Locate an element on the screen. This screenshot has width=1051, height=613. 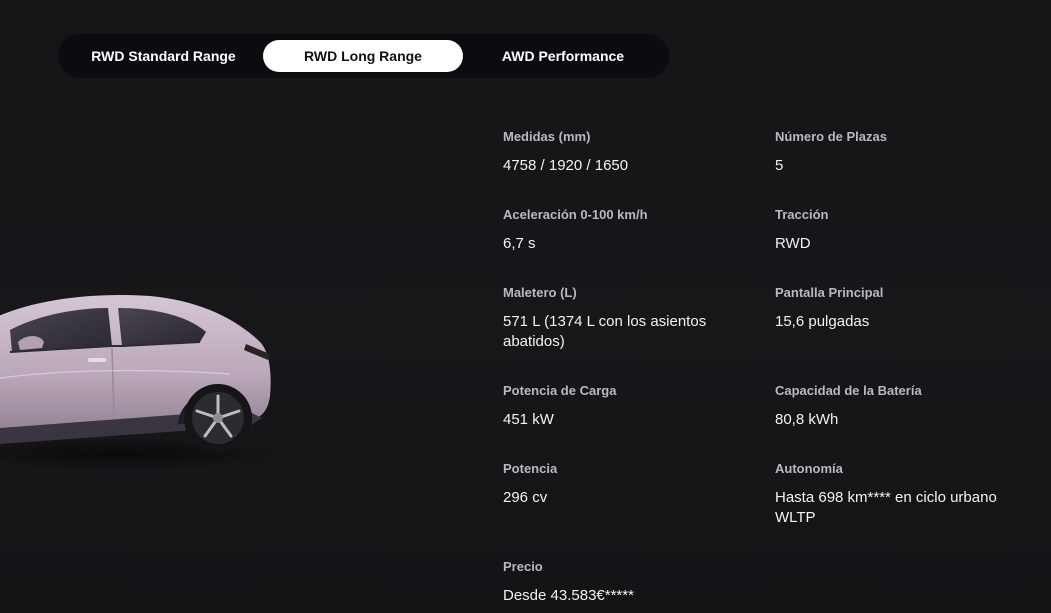
spec-value: RWD is located at coordinates (793, 243).